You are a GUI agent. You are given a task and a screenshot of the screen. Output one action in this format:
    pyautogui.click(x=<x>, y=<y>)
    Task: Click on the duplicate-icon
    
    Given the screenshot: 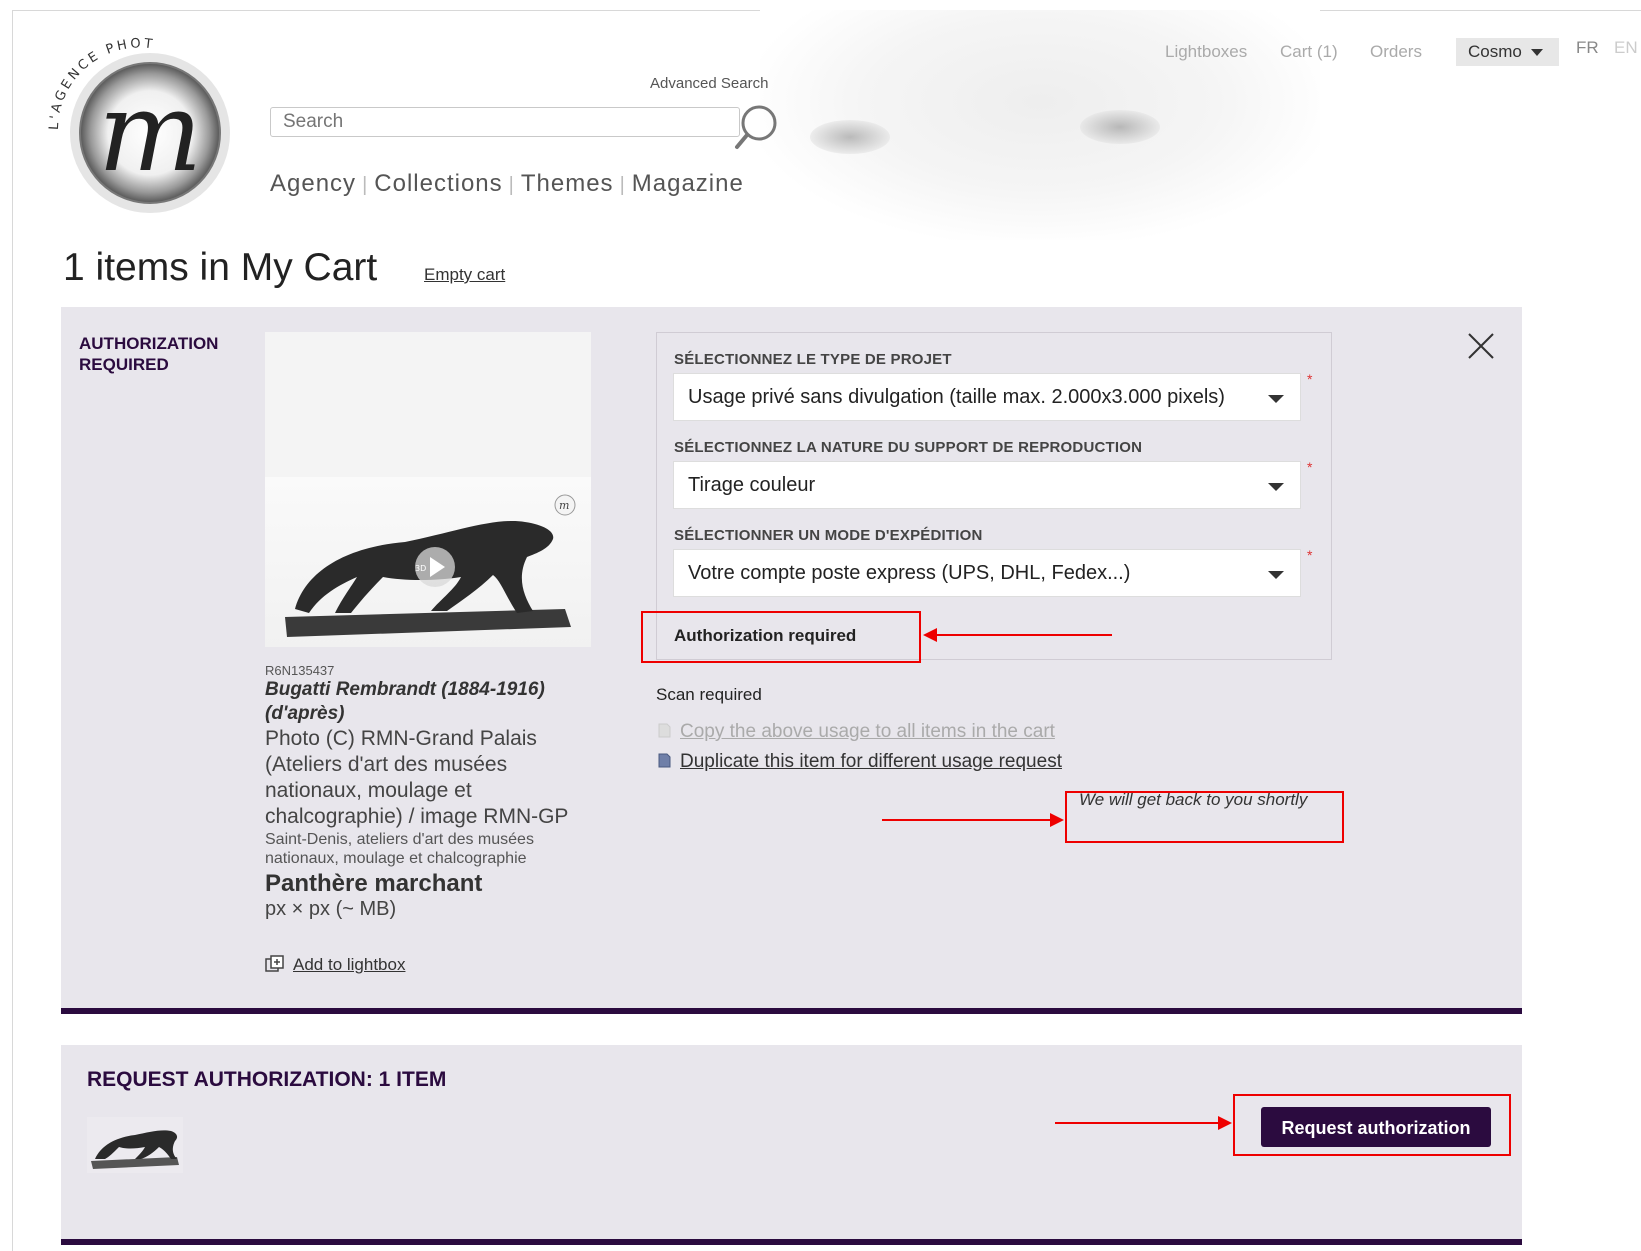 What is the action you would take?
    pyautogui.click(x=664, y=760)
    